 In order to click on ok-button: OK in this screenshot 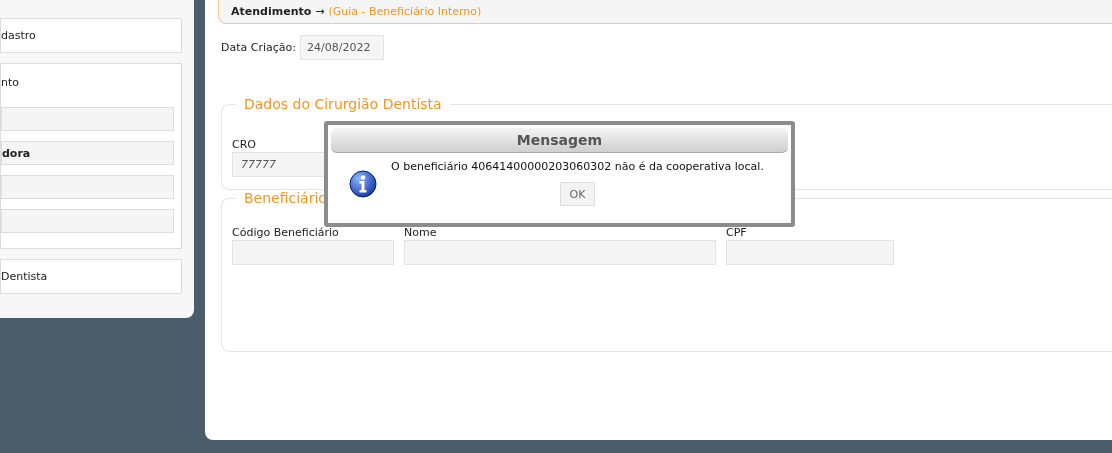, I will do `click(577, 194)`.